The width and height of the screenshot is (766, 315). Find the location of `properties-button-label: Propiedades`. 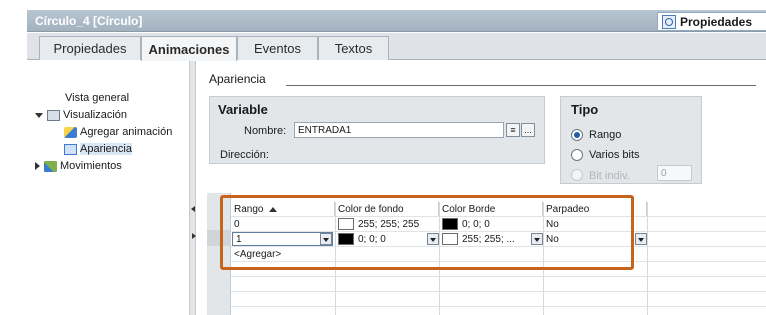

properties-button-label: Propiedades is located at coordinates (716, 21).